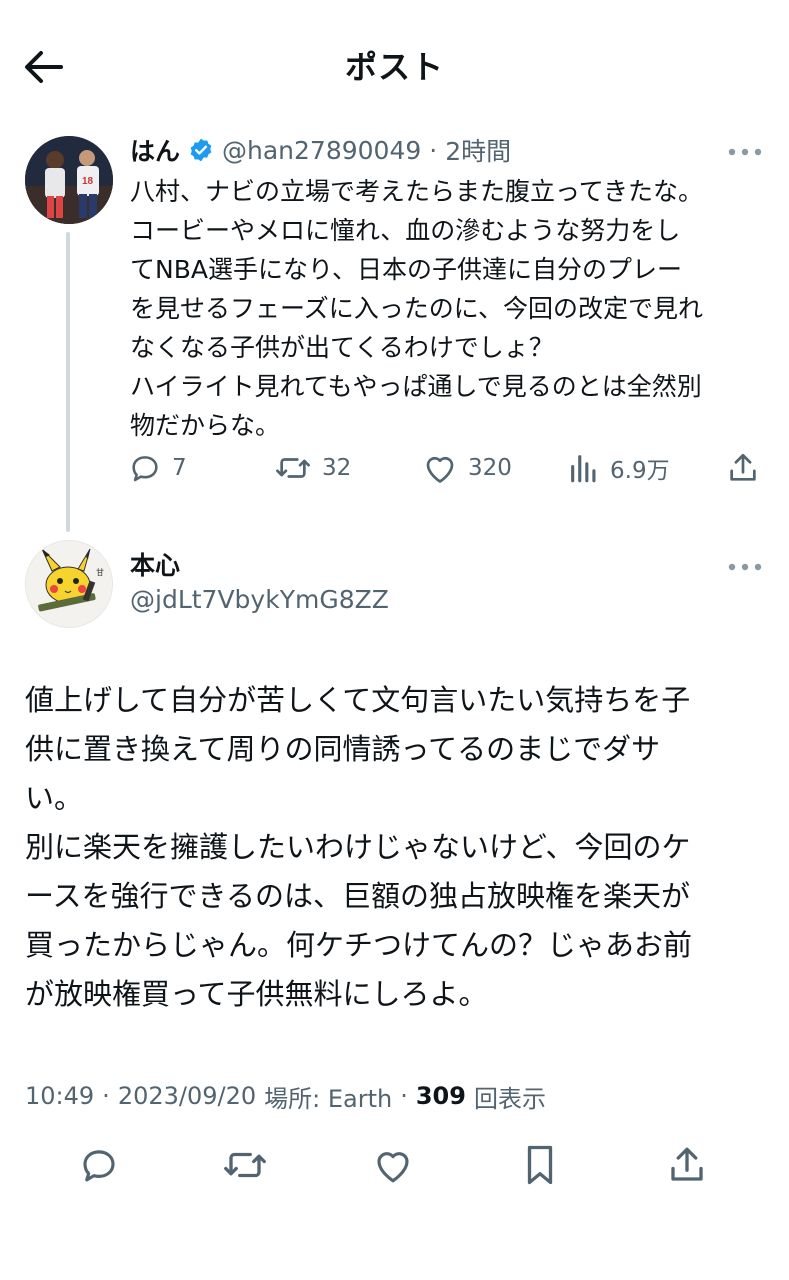 Image resolution: width=789 pixels, height=1280 pixels. Describe the element at coordinates (394, 67) in the screenshot. I see `page-title: ポスト` at that location.